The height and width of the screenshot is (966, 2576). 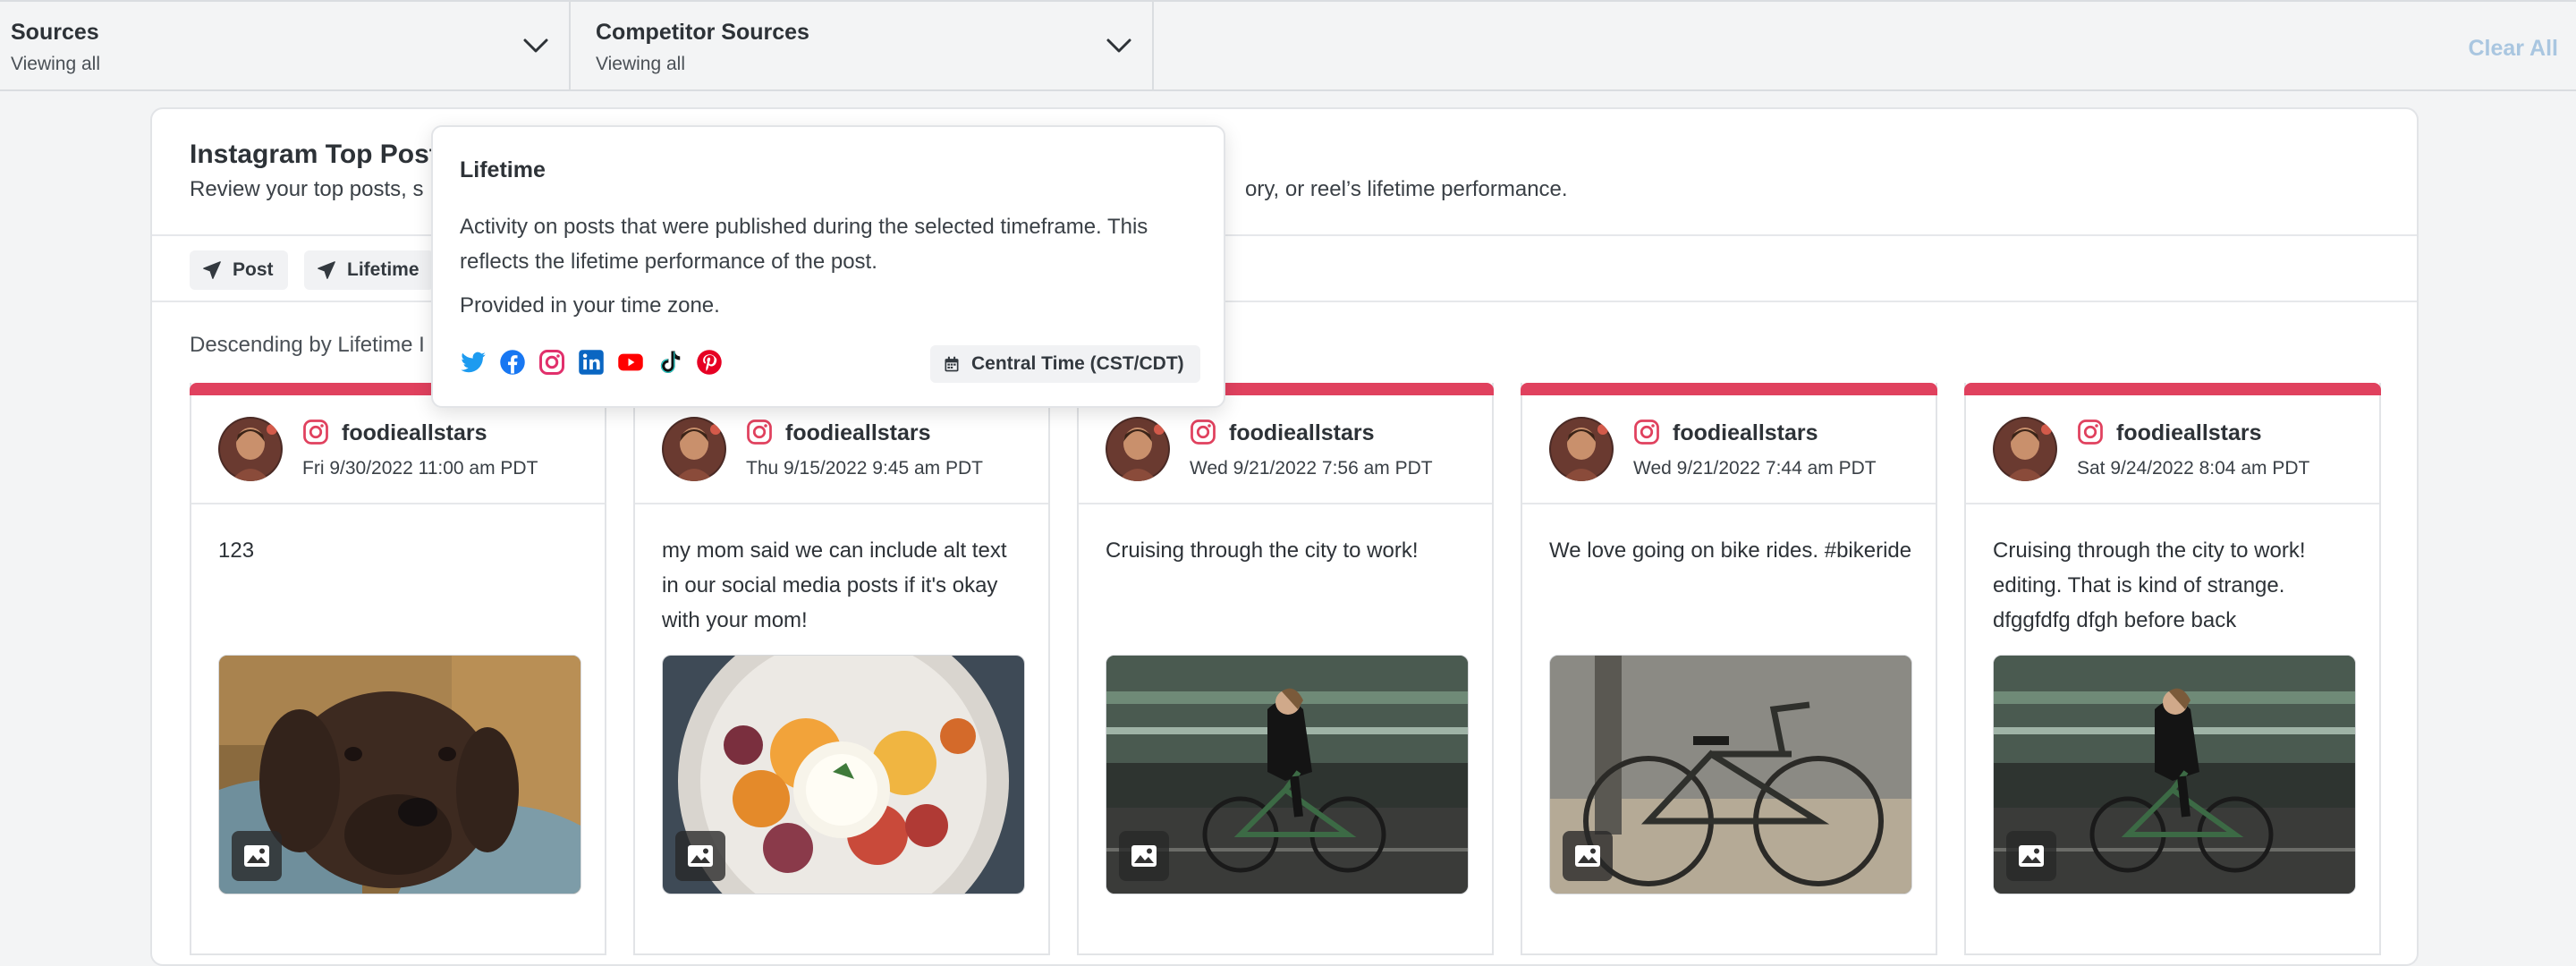 I want to click on post-date: Fri 9/30/2022 11:00 am PDT, so click(x=420, y=468).